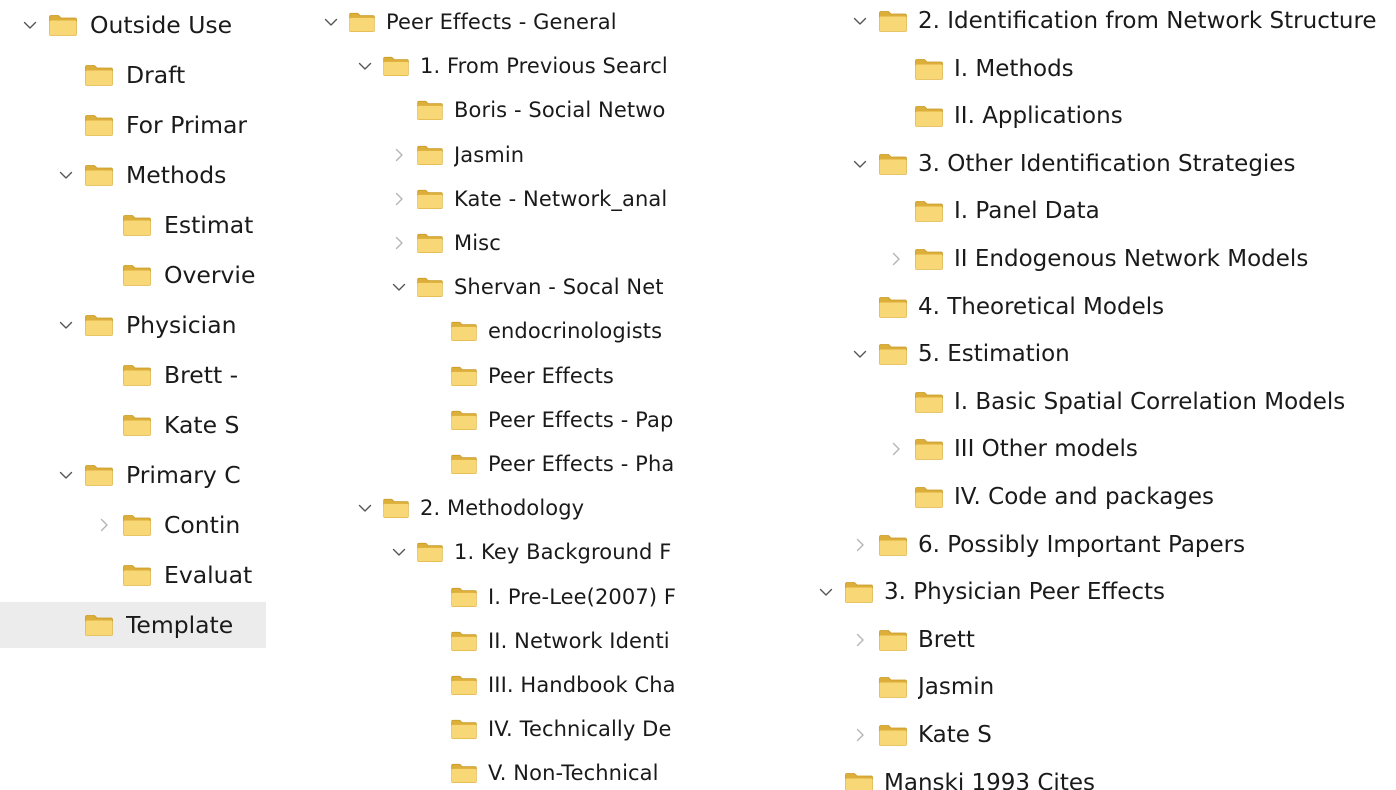  What do you see at coordinates (209, 225) in the screenshot?
I see `tree-item-label: Estimat` at bounding box center [209, 225].